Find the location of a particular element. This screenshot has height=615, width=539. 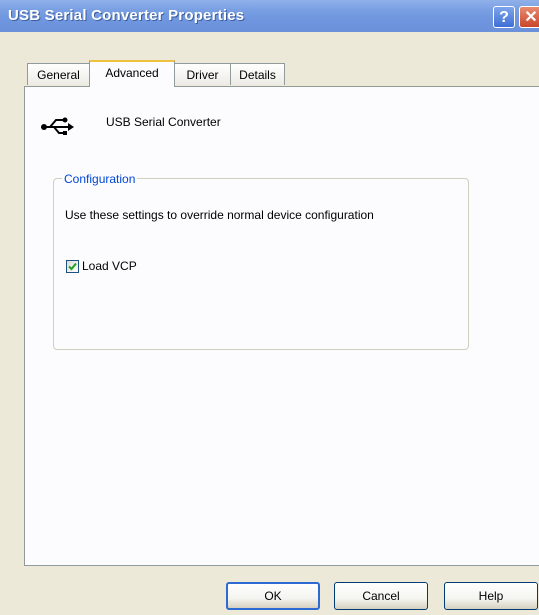

checkmark-icon is located at coordinates (72, 266).